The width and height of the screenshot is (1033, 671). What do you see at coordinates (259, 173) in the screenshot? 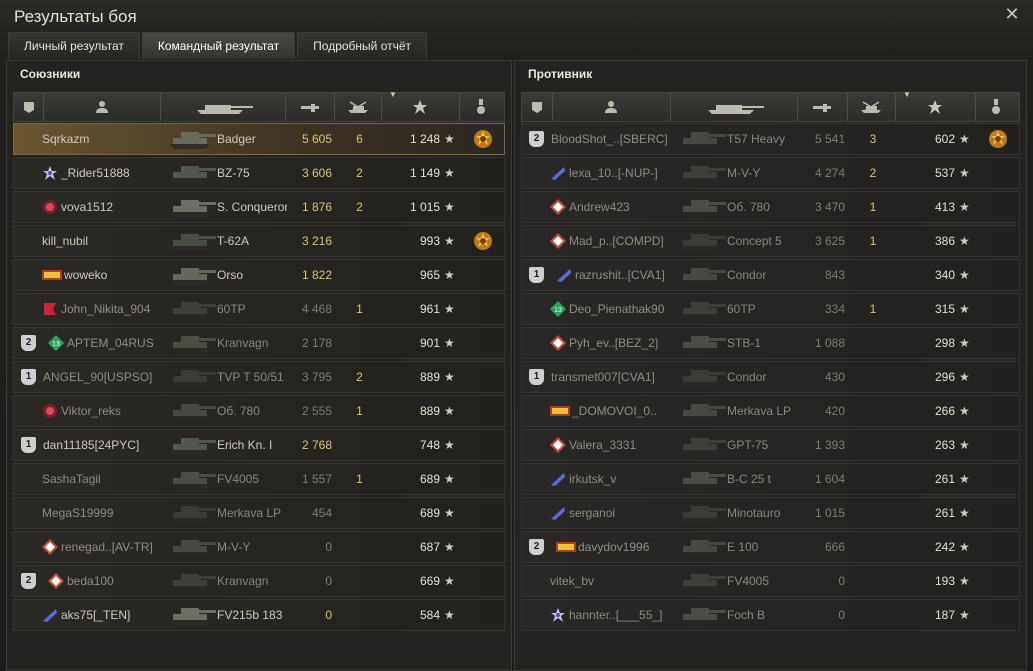
I see `player-row: _Rider51888 BZ-75 3 606 2 1 149 ★` at bounding box center [259, 173].